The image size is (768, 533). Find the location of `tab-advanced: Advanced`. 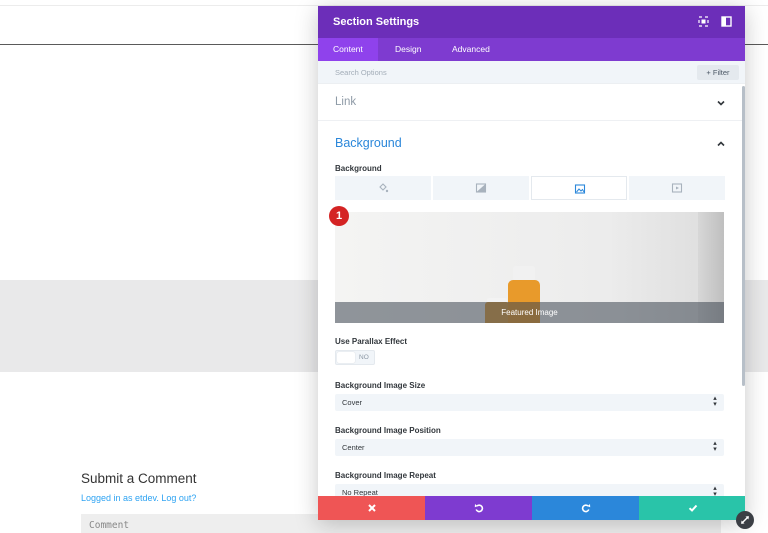

tab-advanced: Advanced is located at coordinates (471, 49).